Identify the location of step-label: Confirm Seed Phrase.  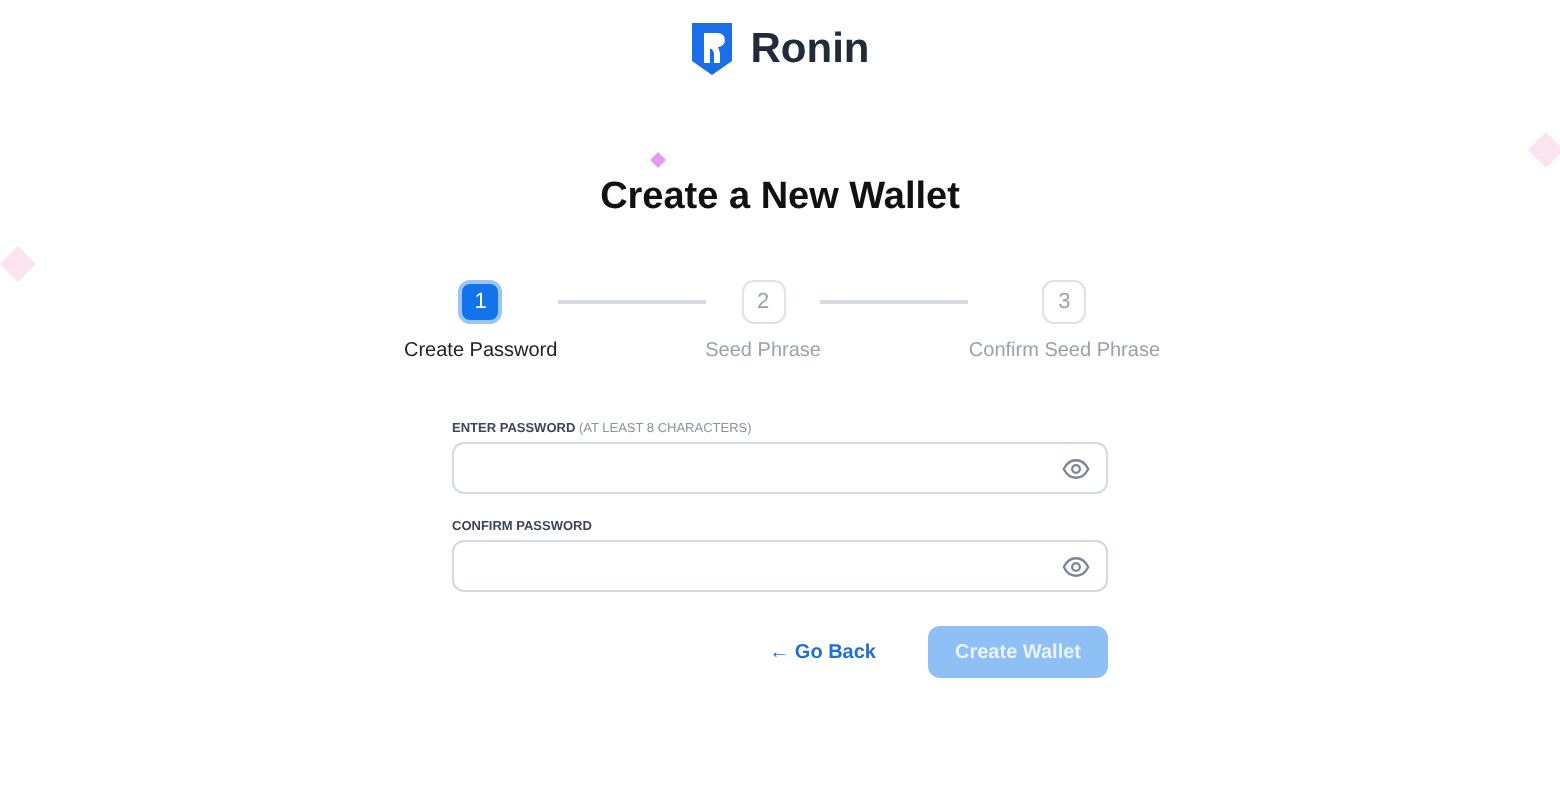
(1064, 351).